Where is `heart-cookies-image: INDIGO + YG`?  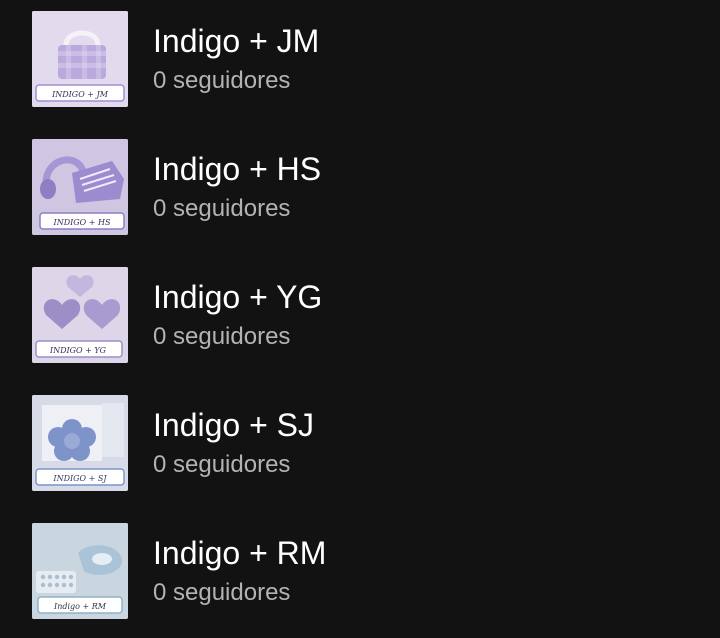
heart-cookies-image: INDIGO + YG is located at coordinates (80, 315).